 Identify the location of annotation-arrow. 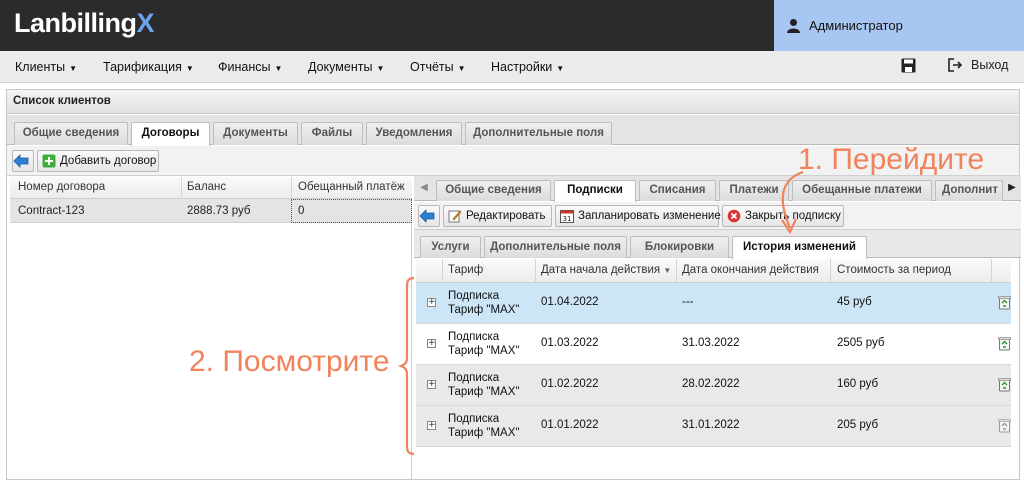
(792, 199).